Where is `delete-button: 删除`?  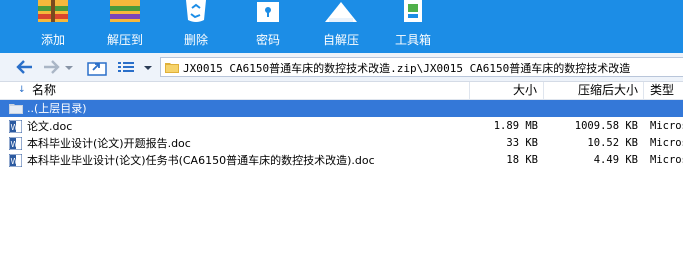
delete-button: 删除 is located at coordinates (196, 26).